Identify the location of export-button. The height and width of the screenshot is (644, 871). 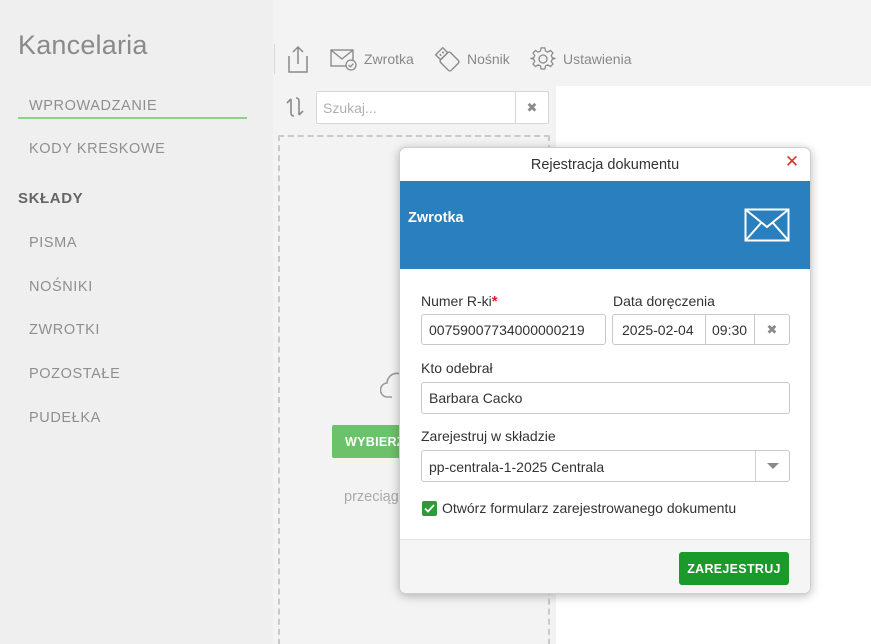
(298, 59).